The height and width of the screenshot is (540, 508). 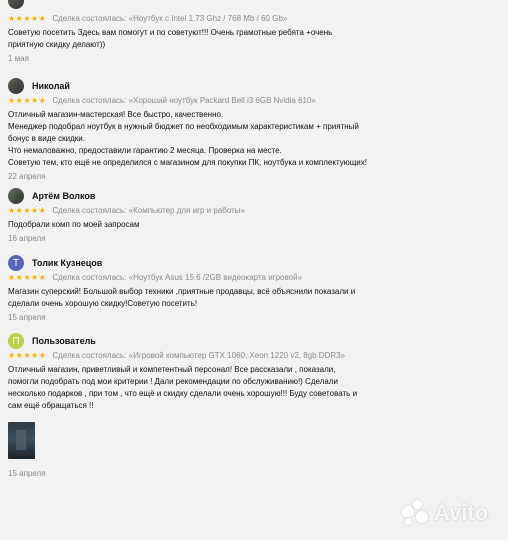 What do you see at coordinates (416, 513) in the screenshot?
I see `avito-logo-icon` at bounding box center [416, 513].